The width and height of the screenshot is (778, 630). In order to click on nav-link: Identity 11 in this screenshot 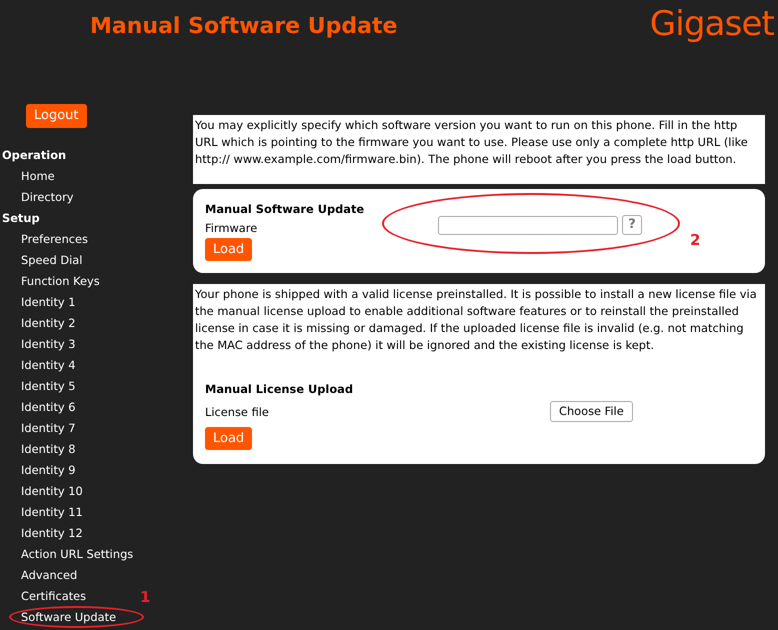, I will do `click(52, 513)`.